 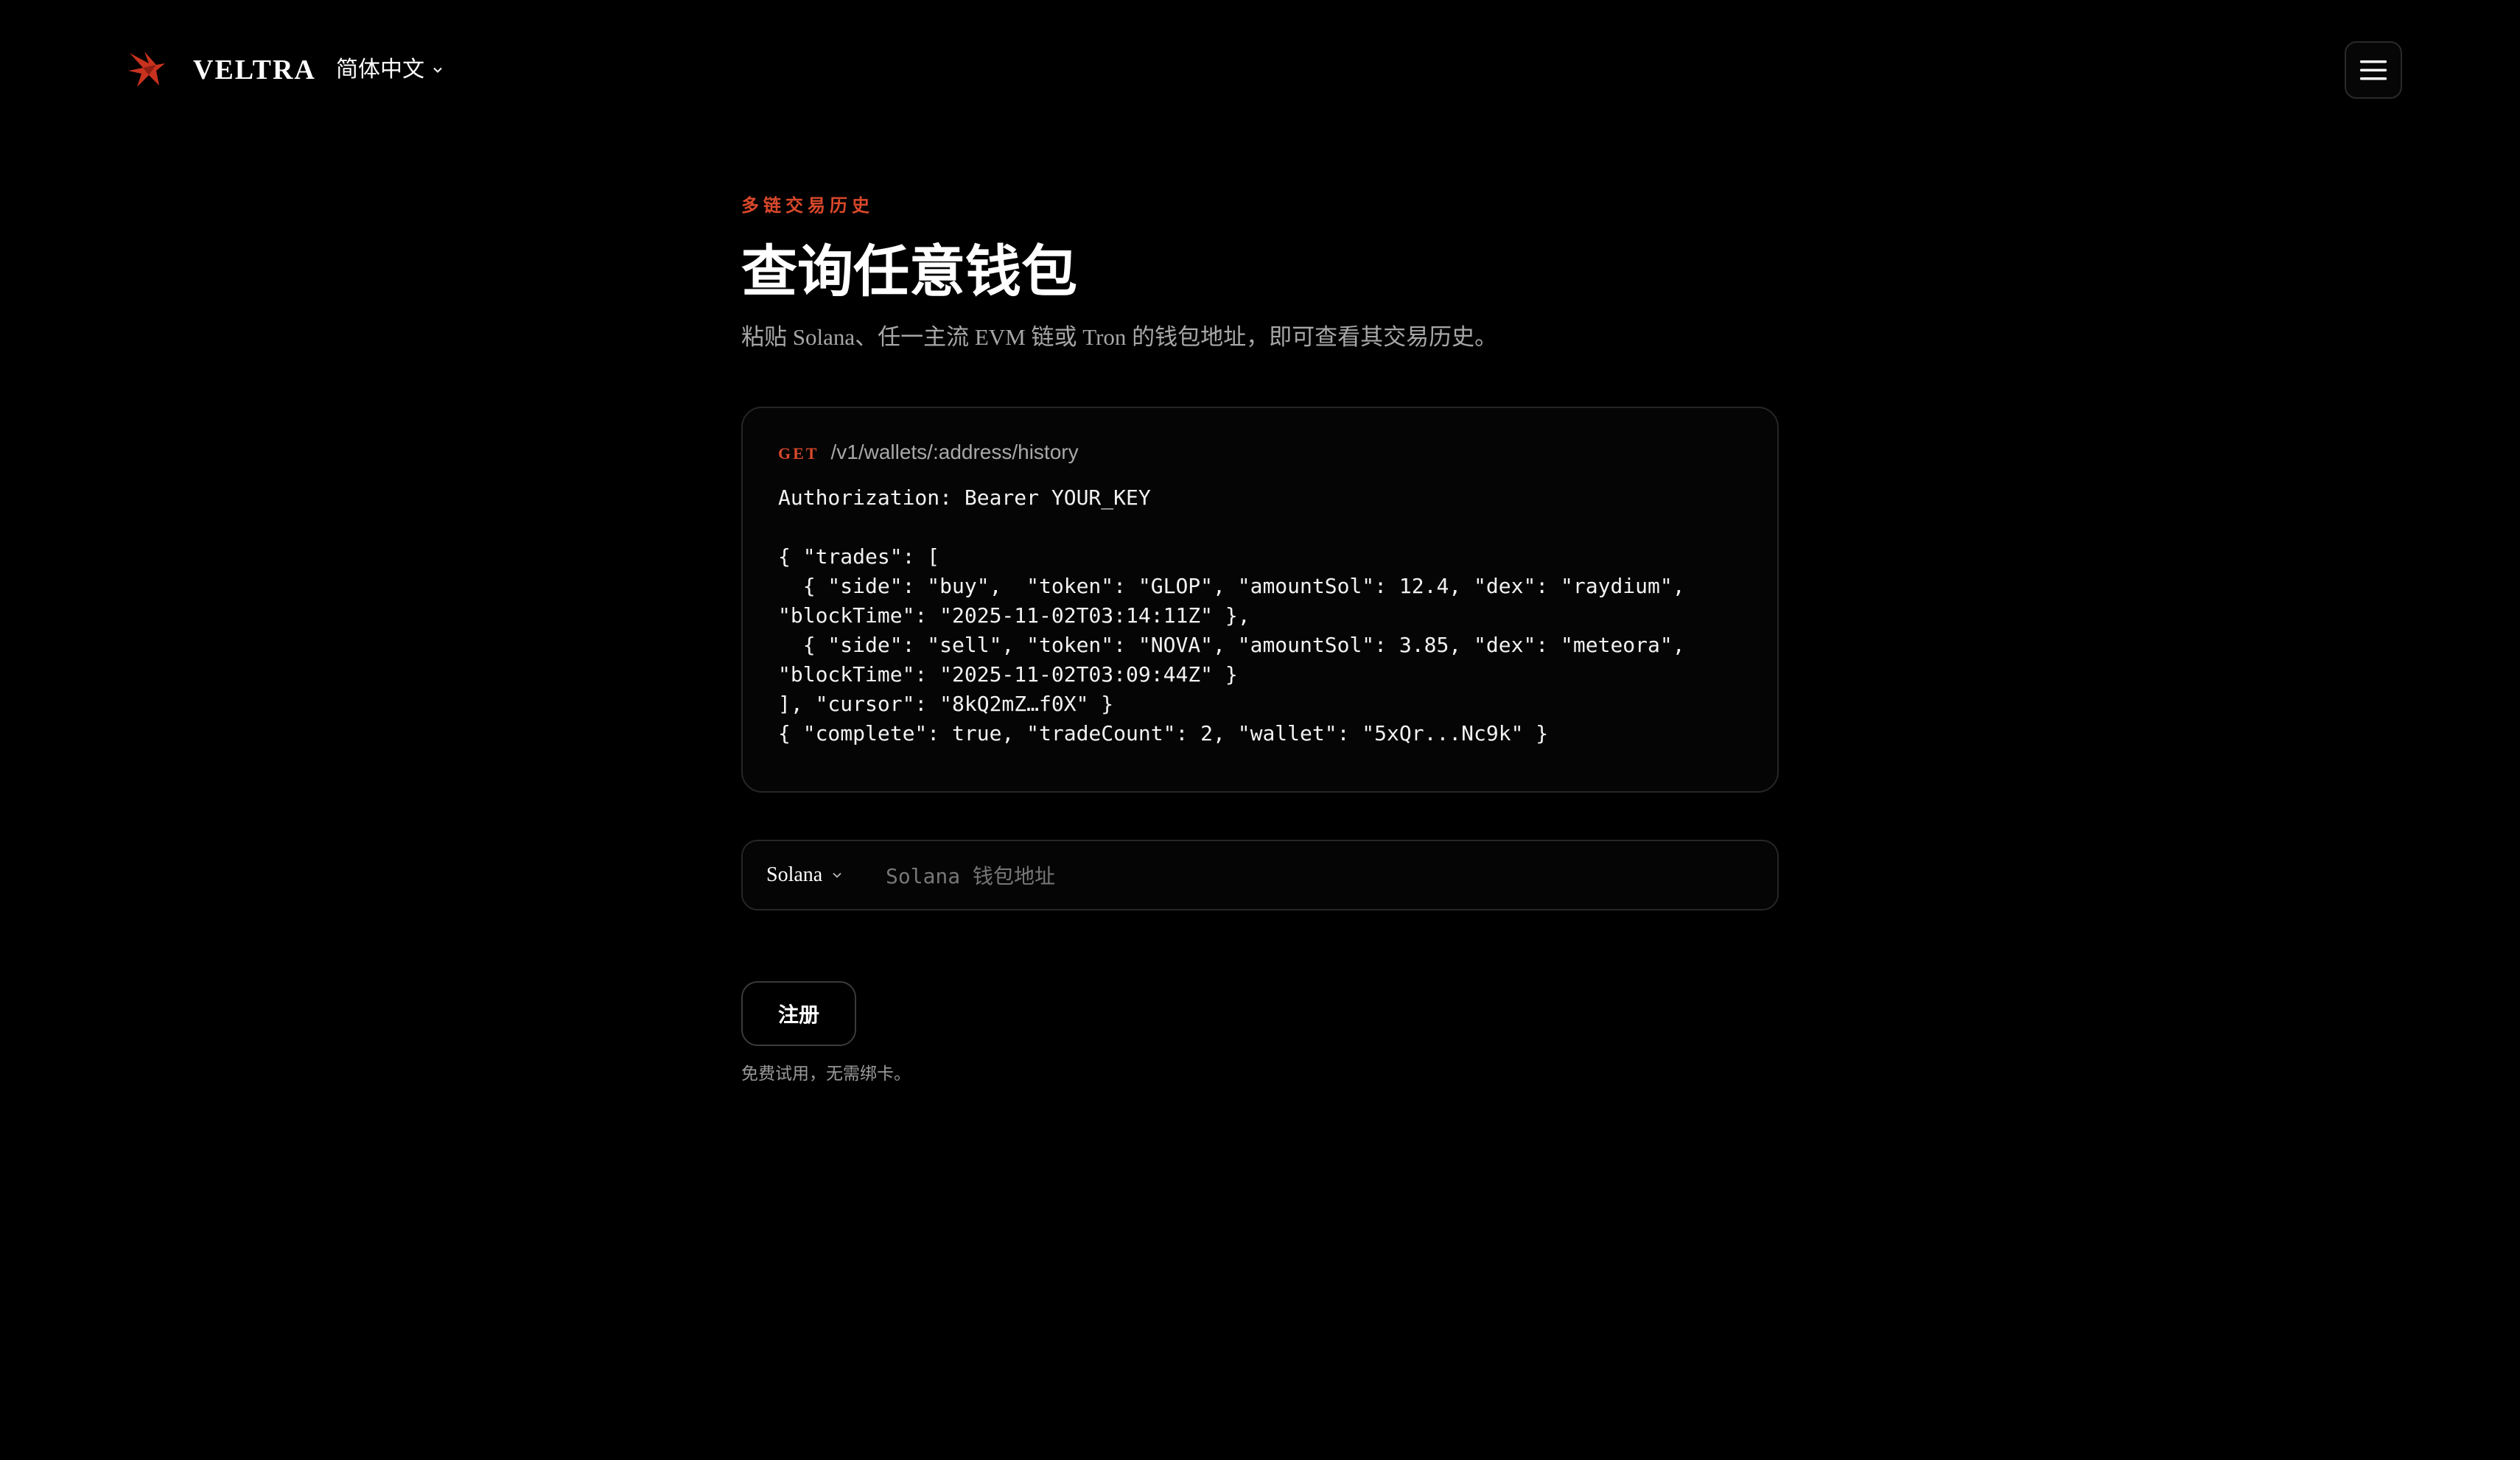 What do you see at coordinates (794, 874) in the screenshot?
I see `chain-select-label: Solana` at bounding box center [794, 874].